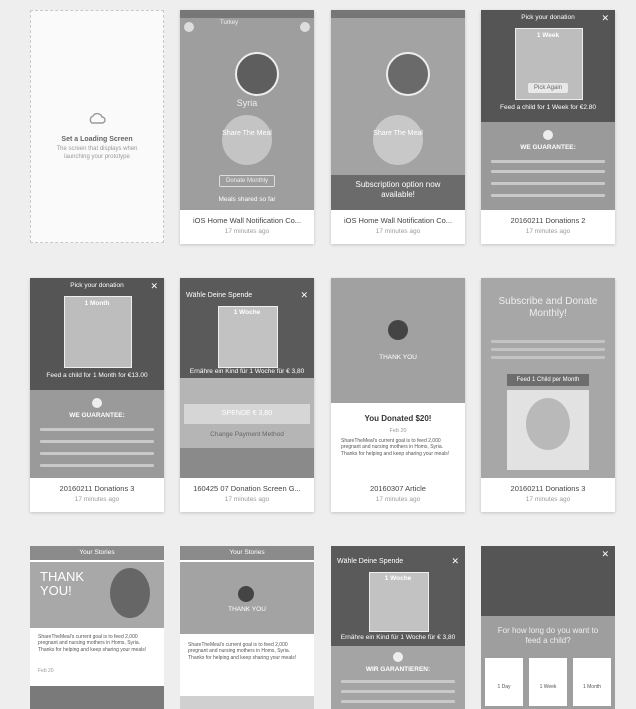 The image size is (636, 709). What do you see at coordinates (247, 414) in the screenshot?
I see `donate-button: SPENDE € 3,80` at bounding box center [247, 414].